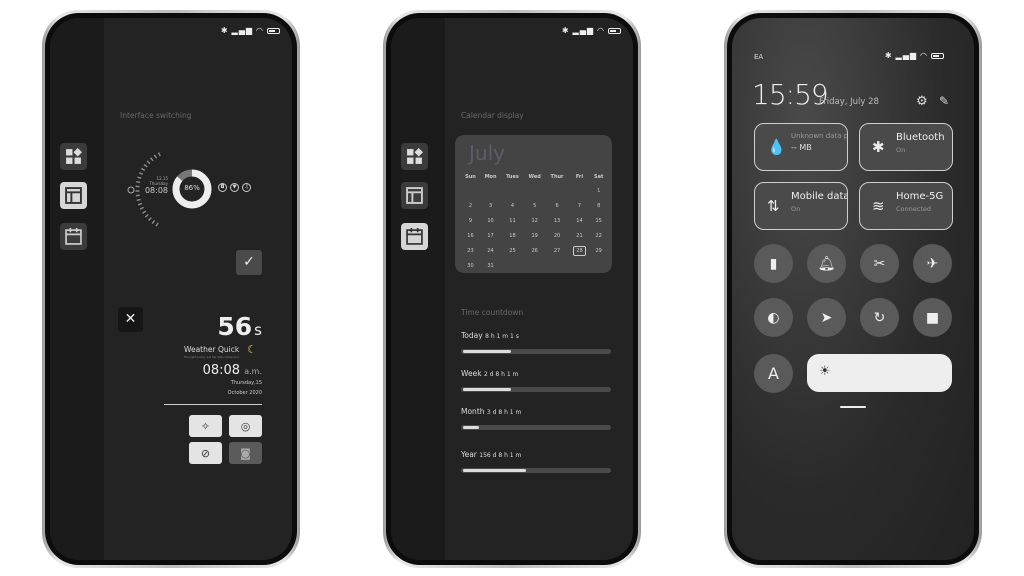 Image resolution: width=1024 pixels, height=576 pixels. I want to click on calendar-day: 25, so click(512, 250).